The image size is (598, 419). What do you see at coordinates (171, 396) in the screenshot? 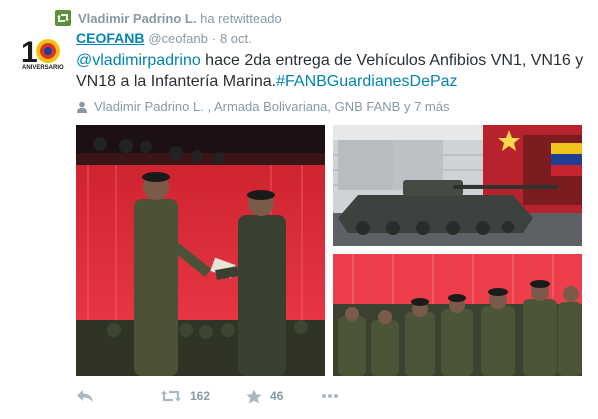
I see `retweet-action-icon` at bounding box center [171, 396].